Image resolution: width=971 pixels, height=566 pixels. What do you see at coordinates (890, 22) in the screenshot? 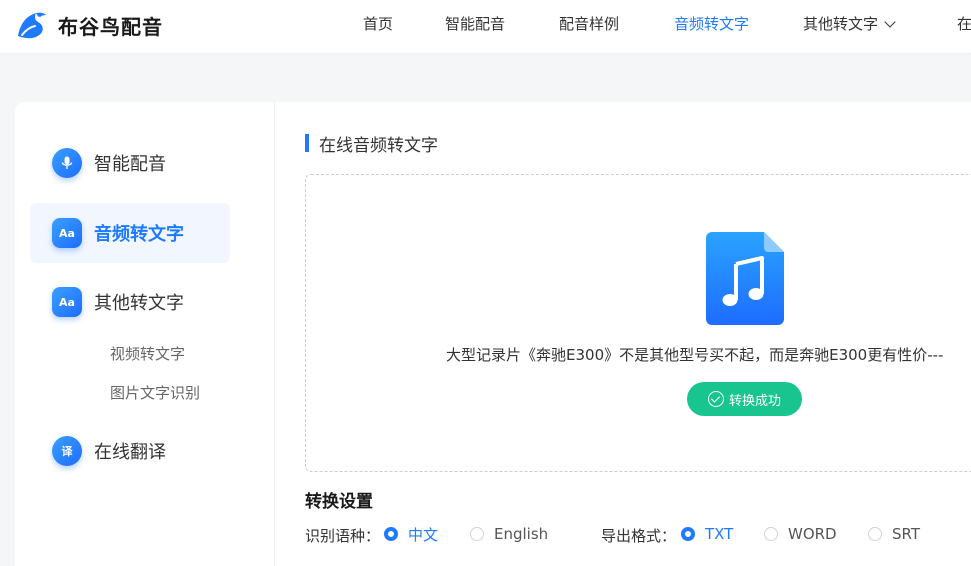
I see `chevron-down-icon` at bounding box center [890, 22].